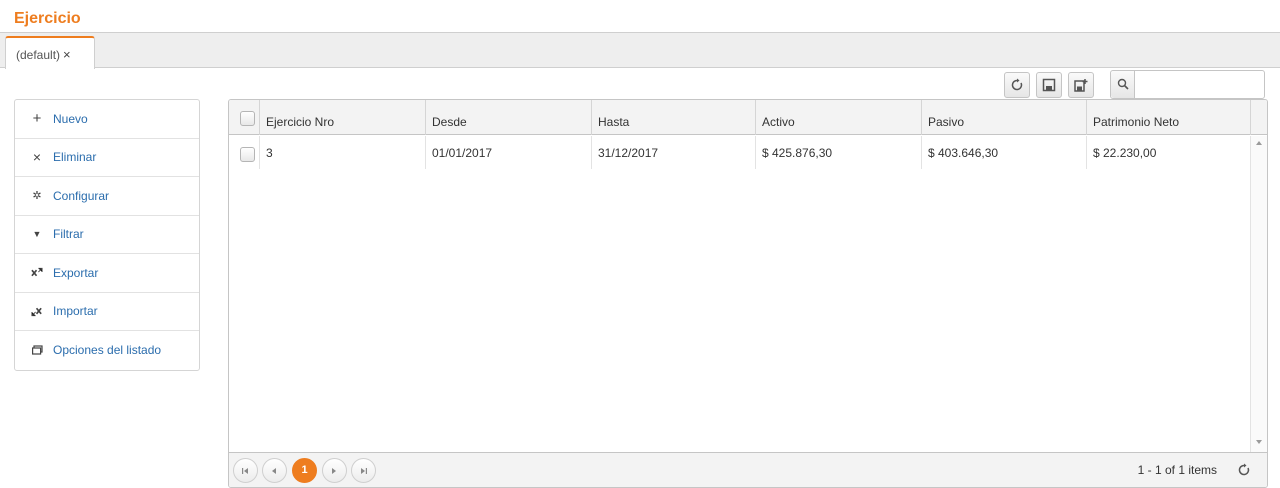 Image resolution: width=1280 pixels, height=488 pixels. I want to click on excel-import-icon, so click(37, 311).